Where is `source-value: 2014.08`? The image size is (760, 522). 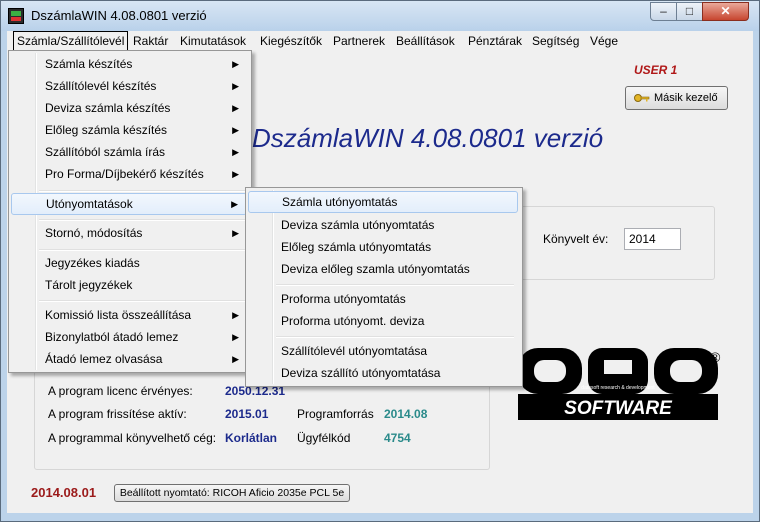
source-value: 2014.08 is located at coordinates (406, 414).